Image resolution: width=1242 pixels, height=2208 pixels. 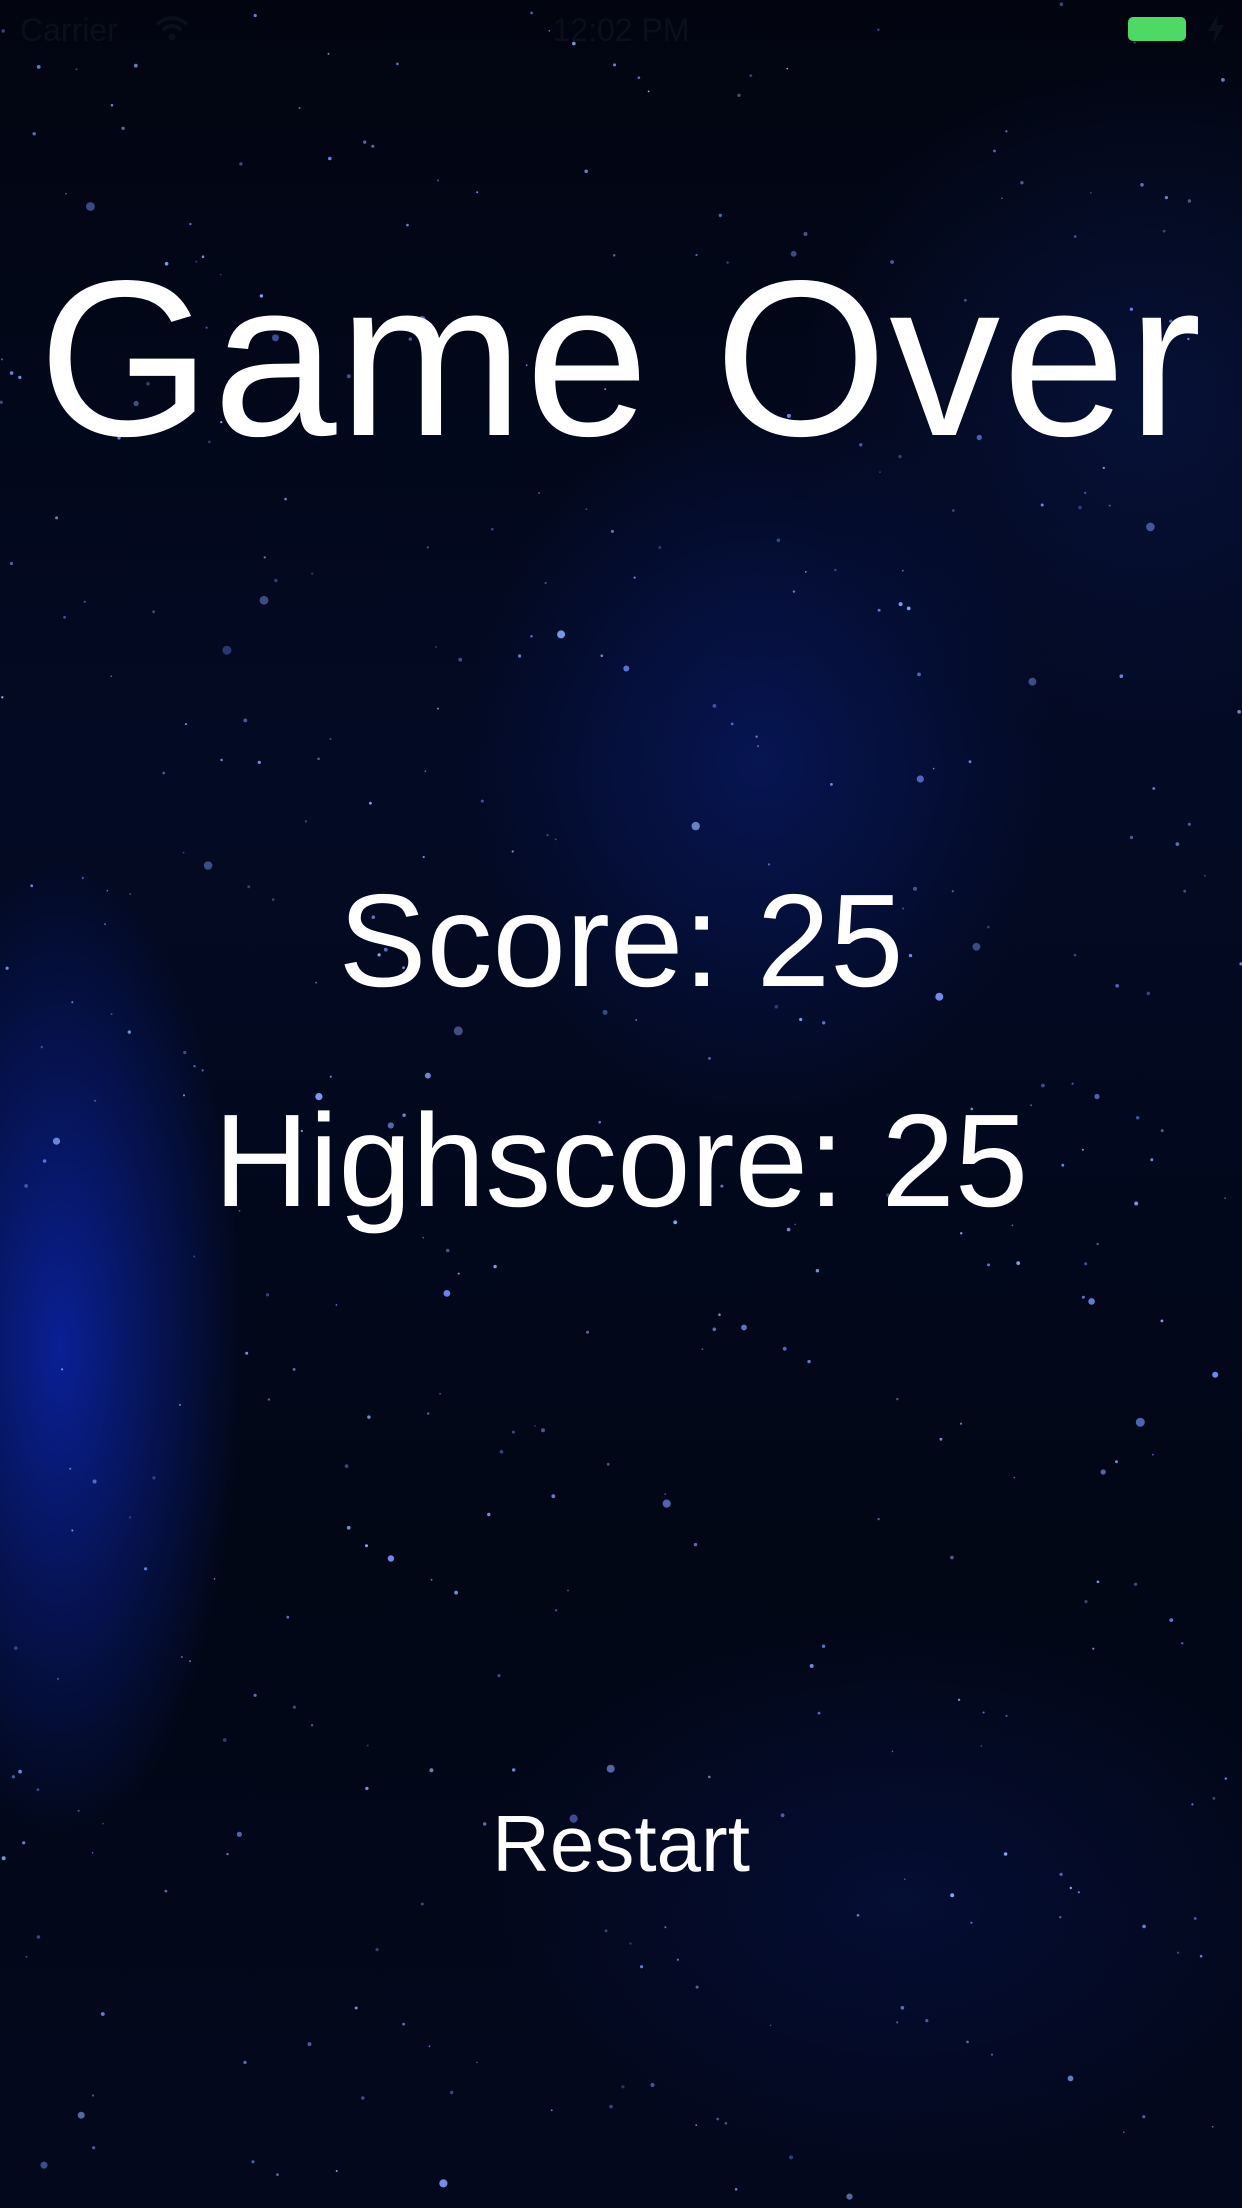 What do you see at coordinates (621, 359) in the screenshot?
I see `game-over-title: Game Over` at bounding box center [621, 359].